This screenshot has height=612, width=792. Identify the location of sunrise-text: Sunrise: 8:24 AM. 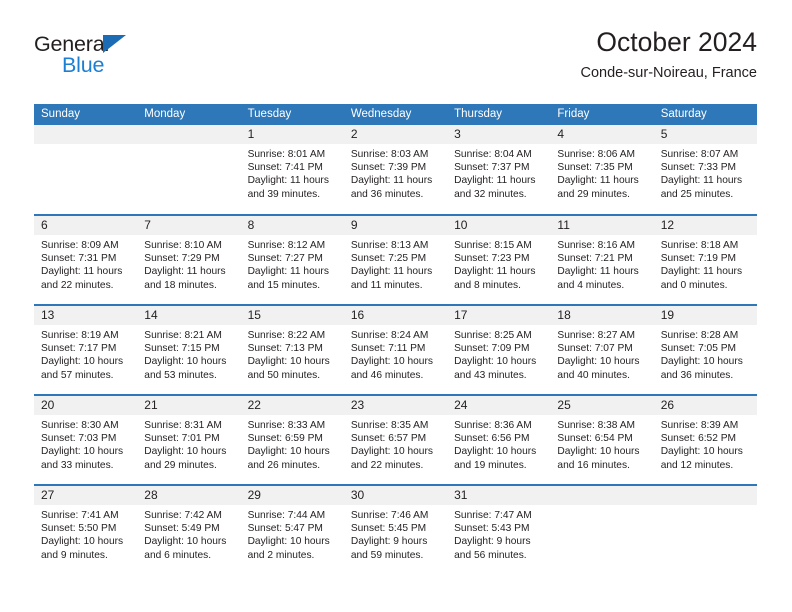
(389, 335).